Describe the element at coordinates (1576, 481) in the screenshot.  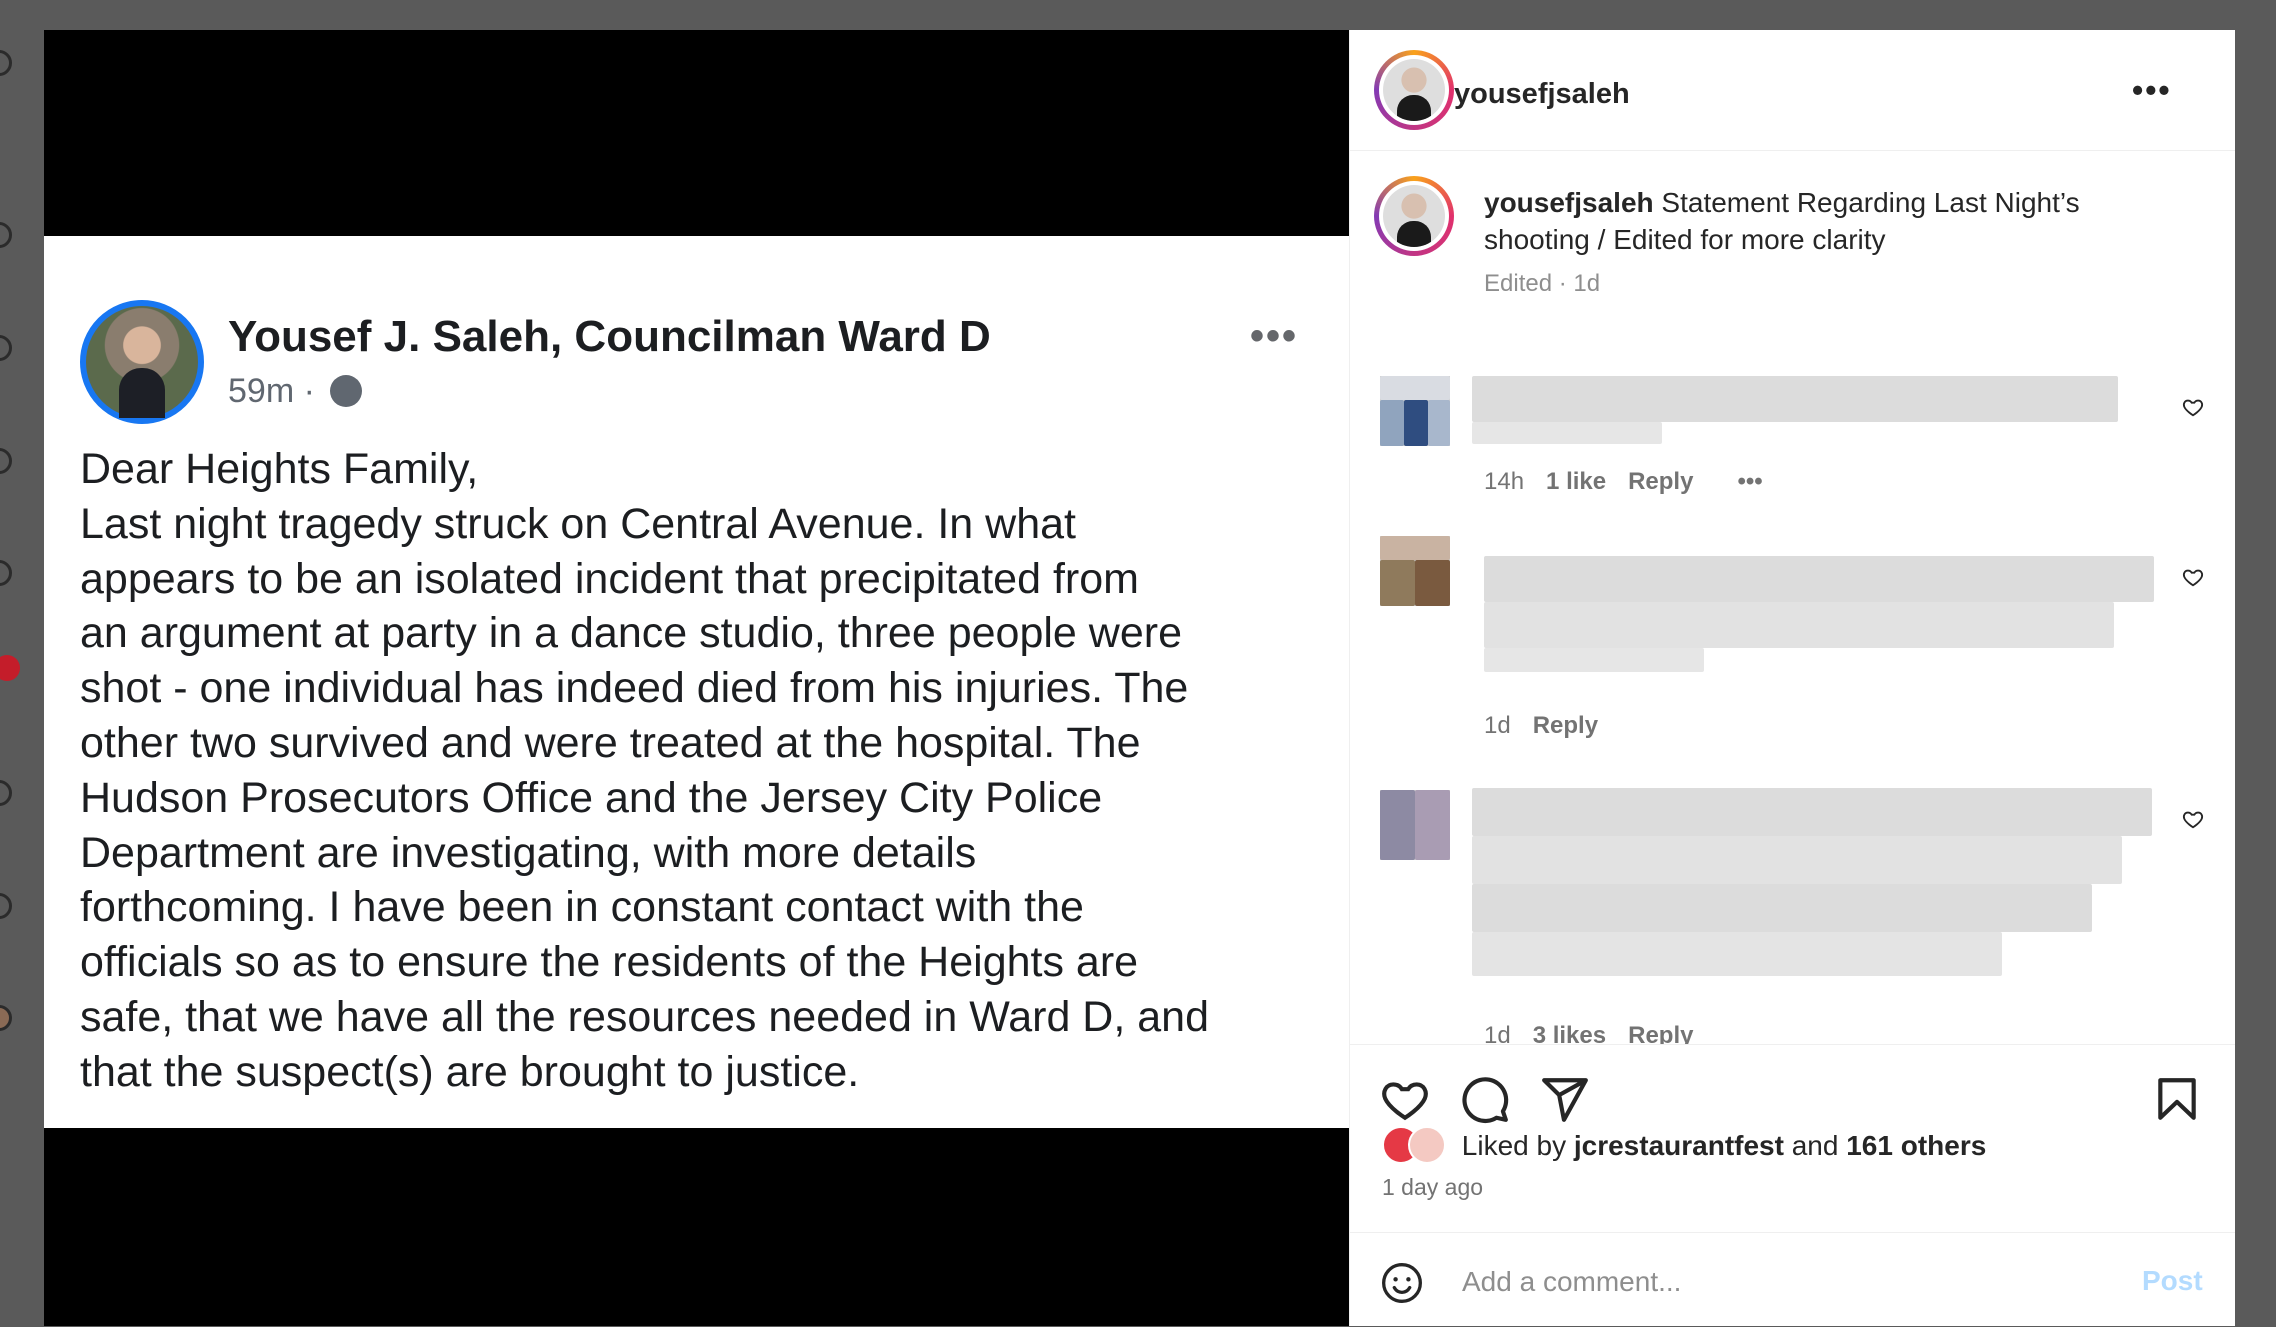
I see `comment-likes: 1 like` at that location.